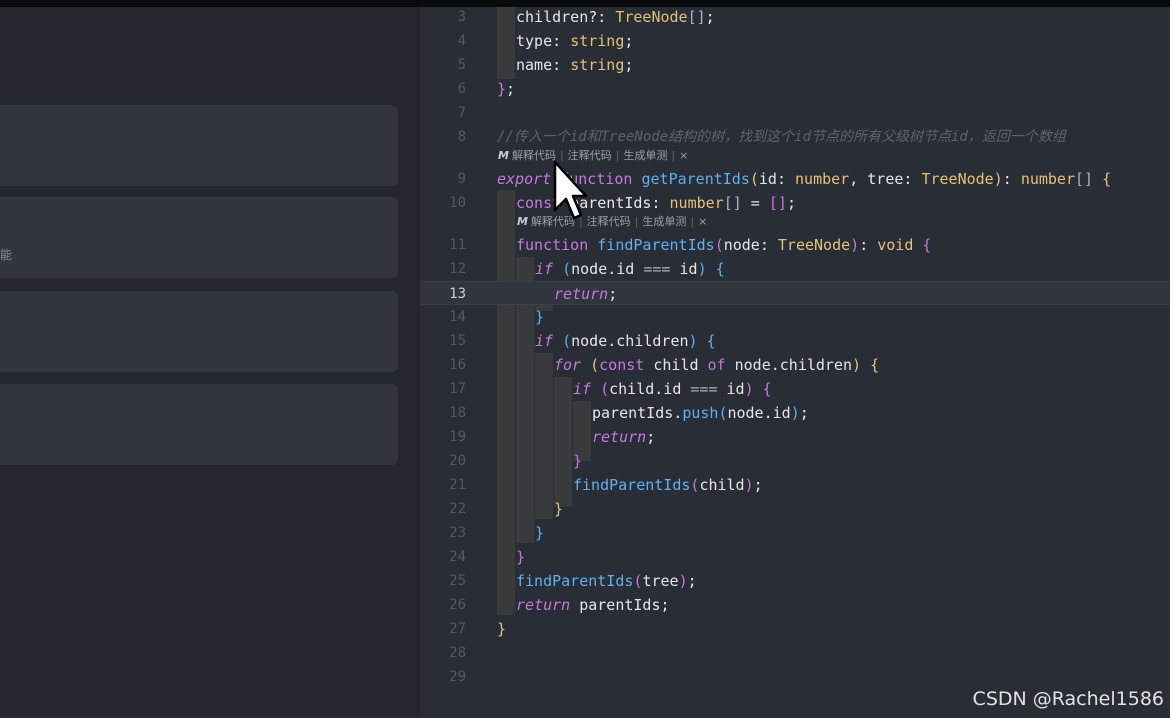 Image resolution: width=1170 pixels, height=718 pixels. I want to click on code-line: 14 }, so click(795, 317).